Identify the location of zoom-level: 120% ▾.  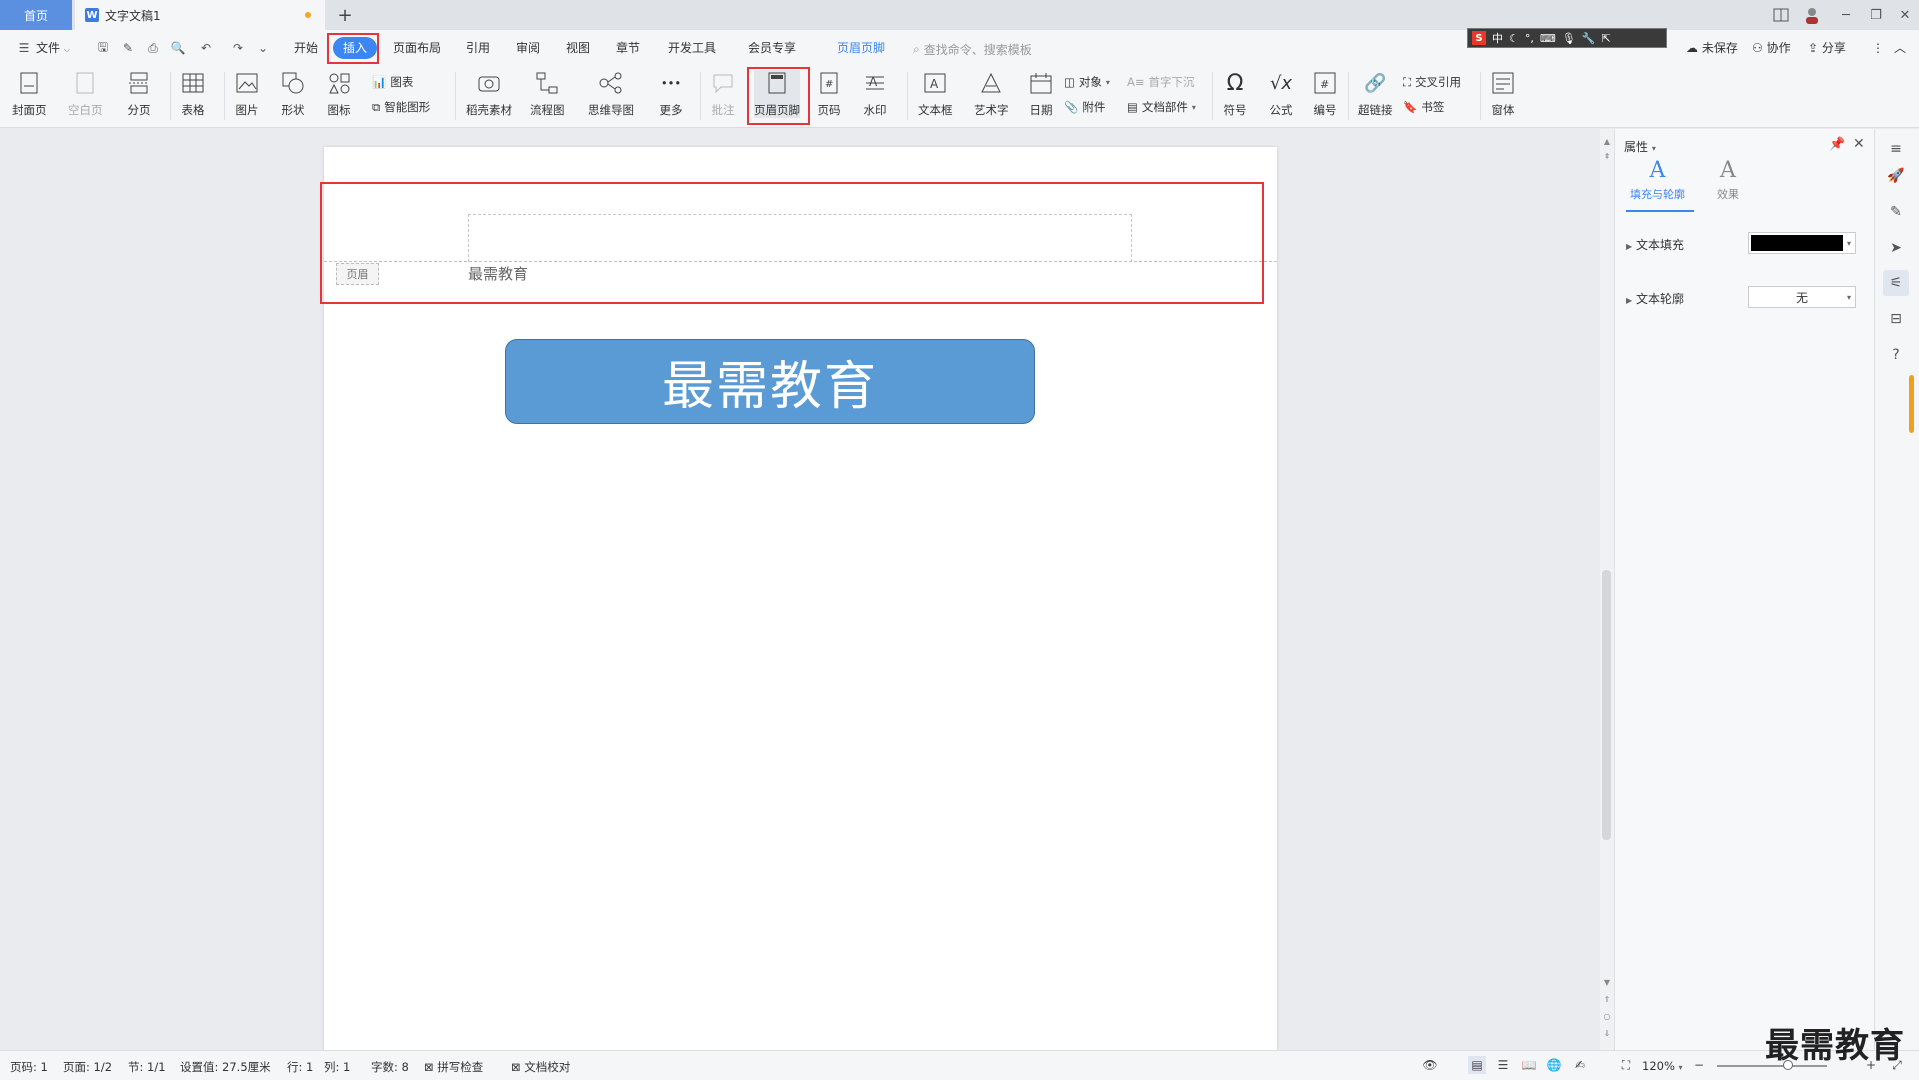
(1662, 1066).